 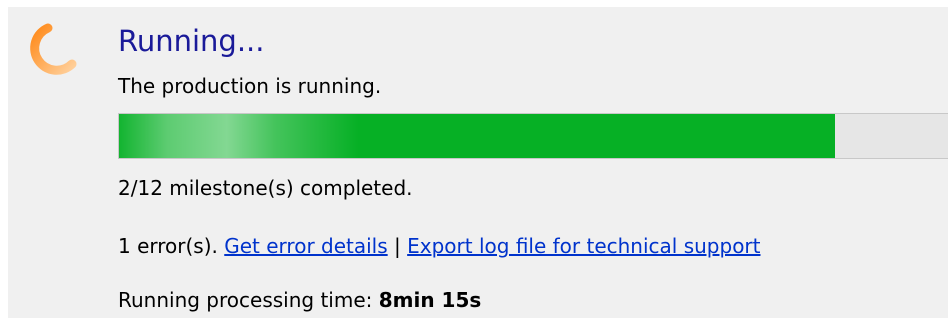 I want to click on loading-spinner-icon, so click(x=53, y=49).